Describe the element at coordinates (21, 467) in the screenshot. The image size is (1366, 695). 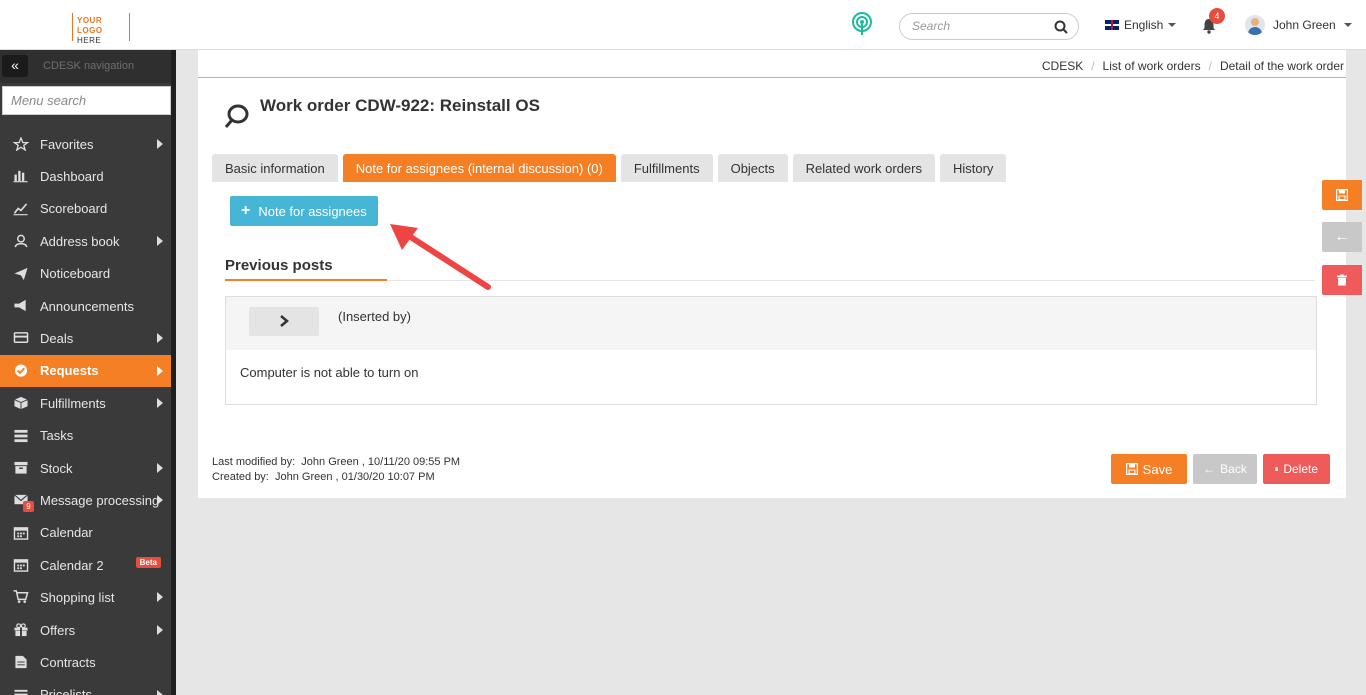
I see `archive-icon` at that location.